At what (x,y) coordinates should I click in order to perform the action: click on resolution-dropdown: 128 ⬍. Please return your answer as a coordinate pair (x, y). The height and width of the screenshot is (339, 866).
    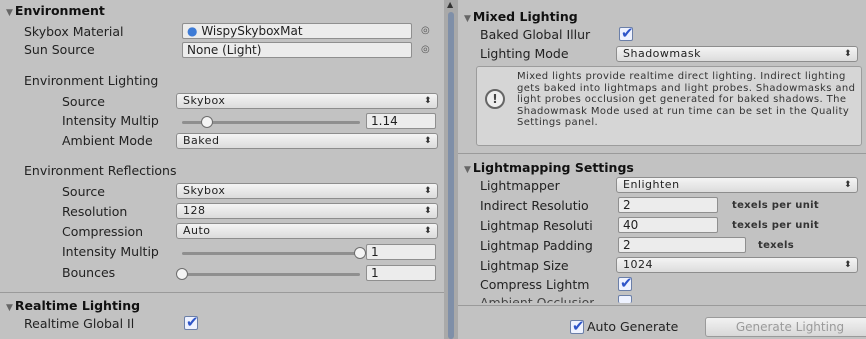
    Looking at the image, I should click on (307, 211).